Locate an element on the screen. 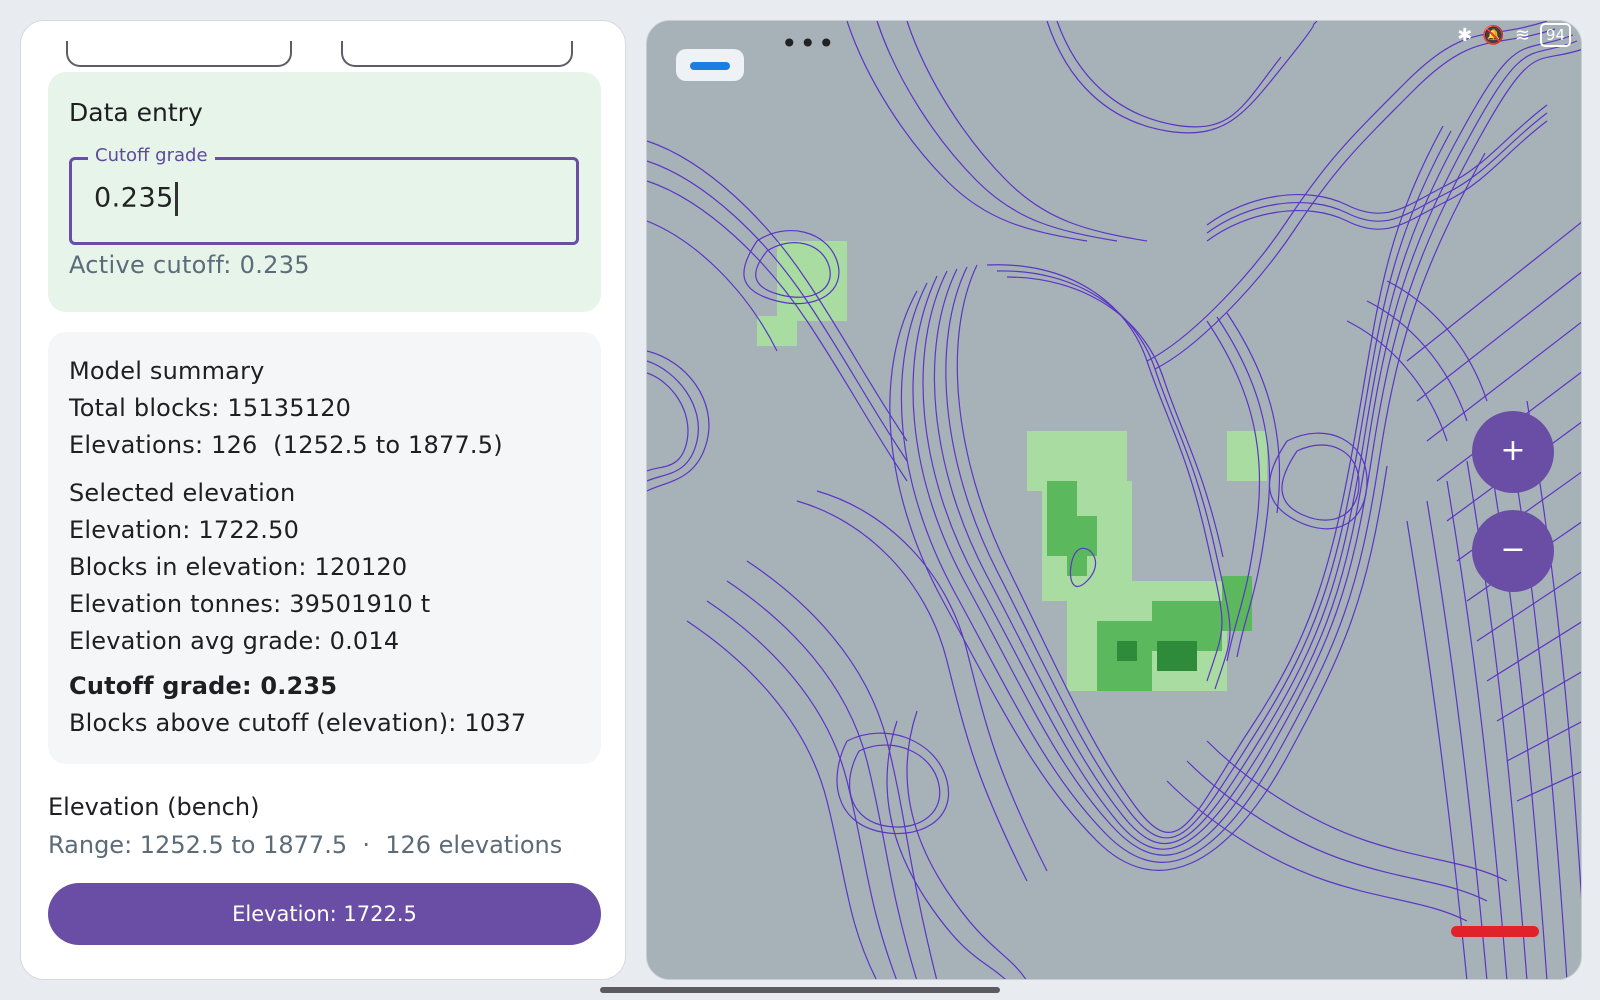 Image resolution: width=1600 pixels, height=1000 pixels. cutoff-grade-input: 0.235 is located at coordinates (136, 199).